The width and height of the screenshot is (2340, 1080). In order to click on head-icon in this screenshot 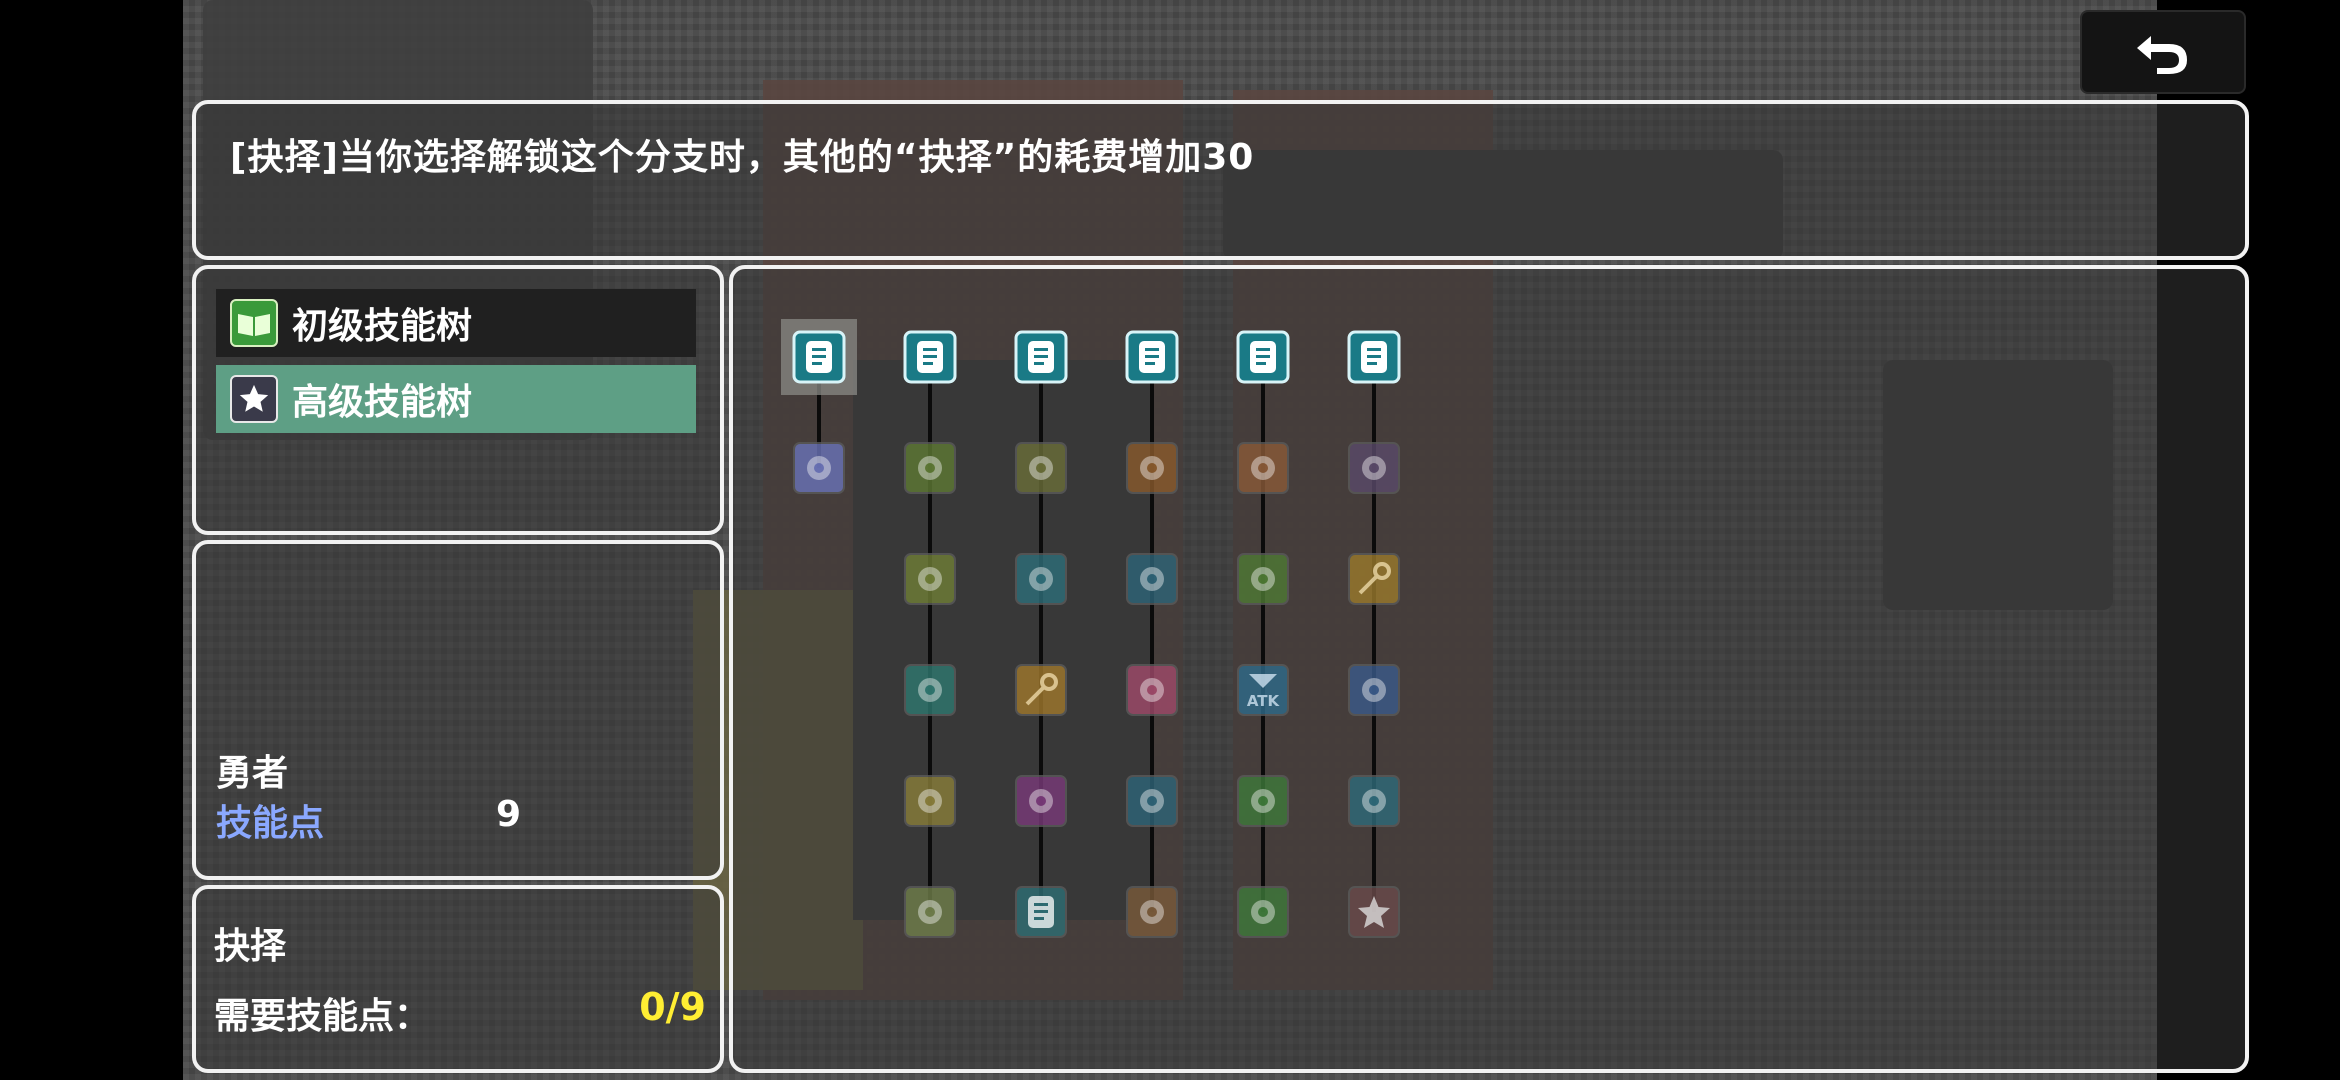, I will do `click(1263, 912)`.